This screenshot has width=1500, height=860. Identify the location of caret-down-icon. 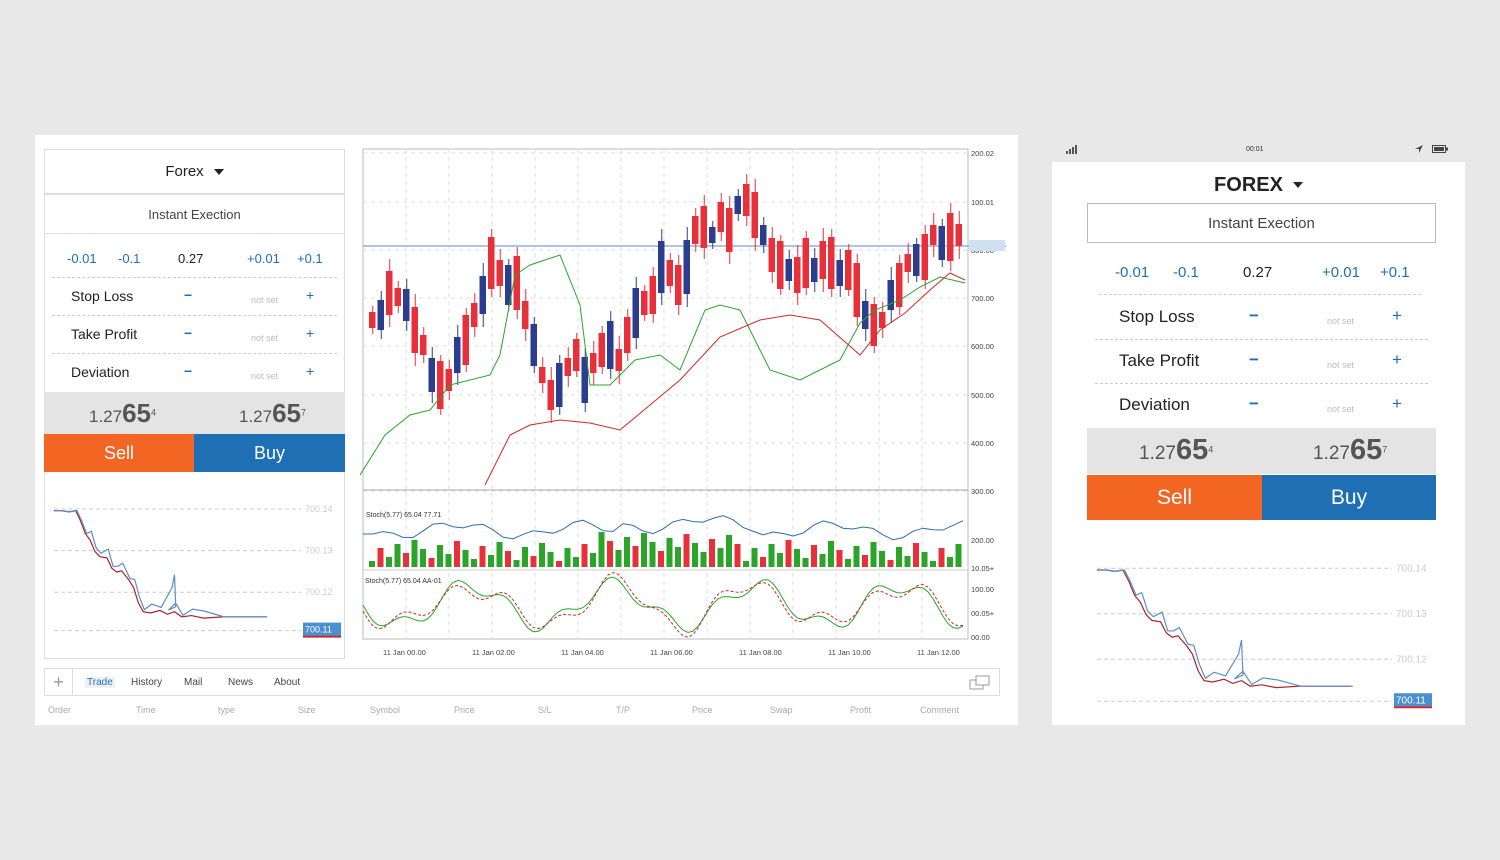
(1297, 185).